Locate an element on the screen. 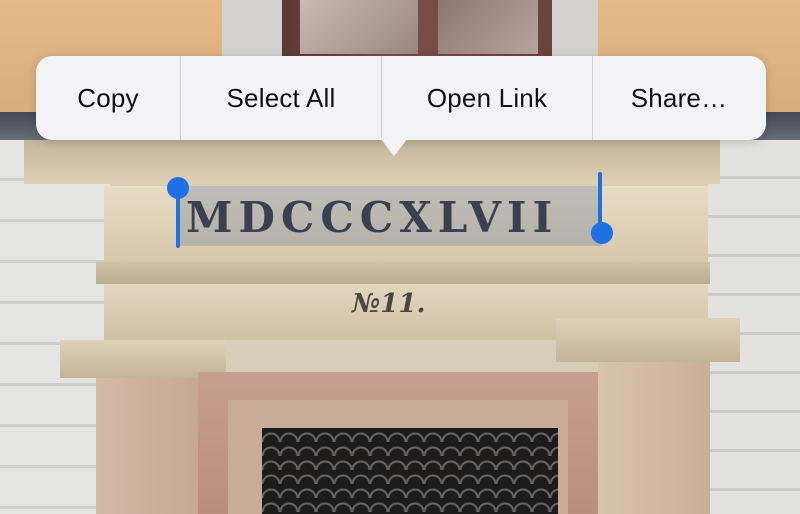  selection-end-handle-icon is located at coordinates (602, 233).